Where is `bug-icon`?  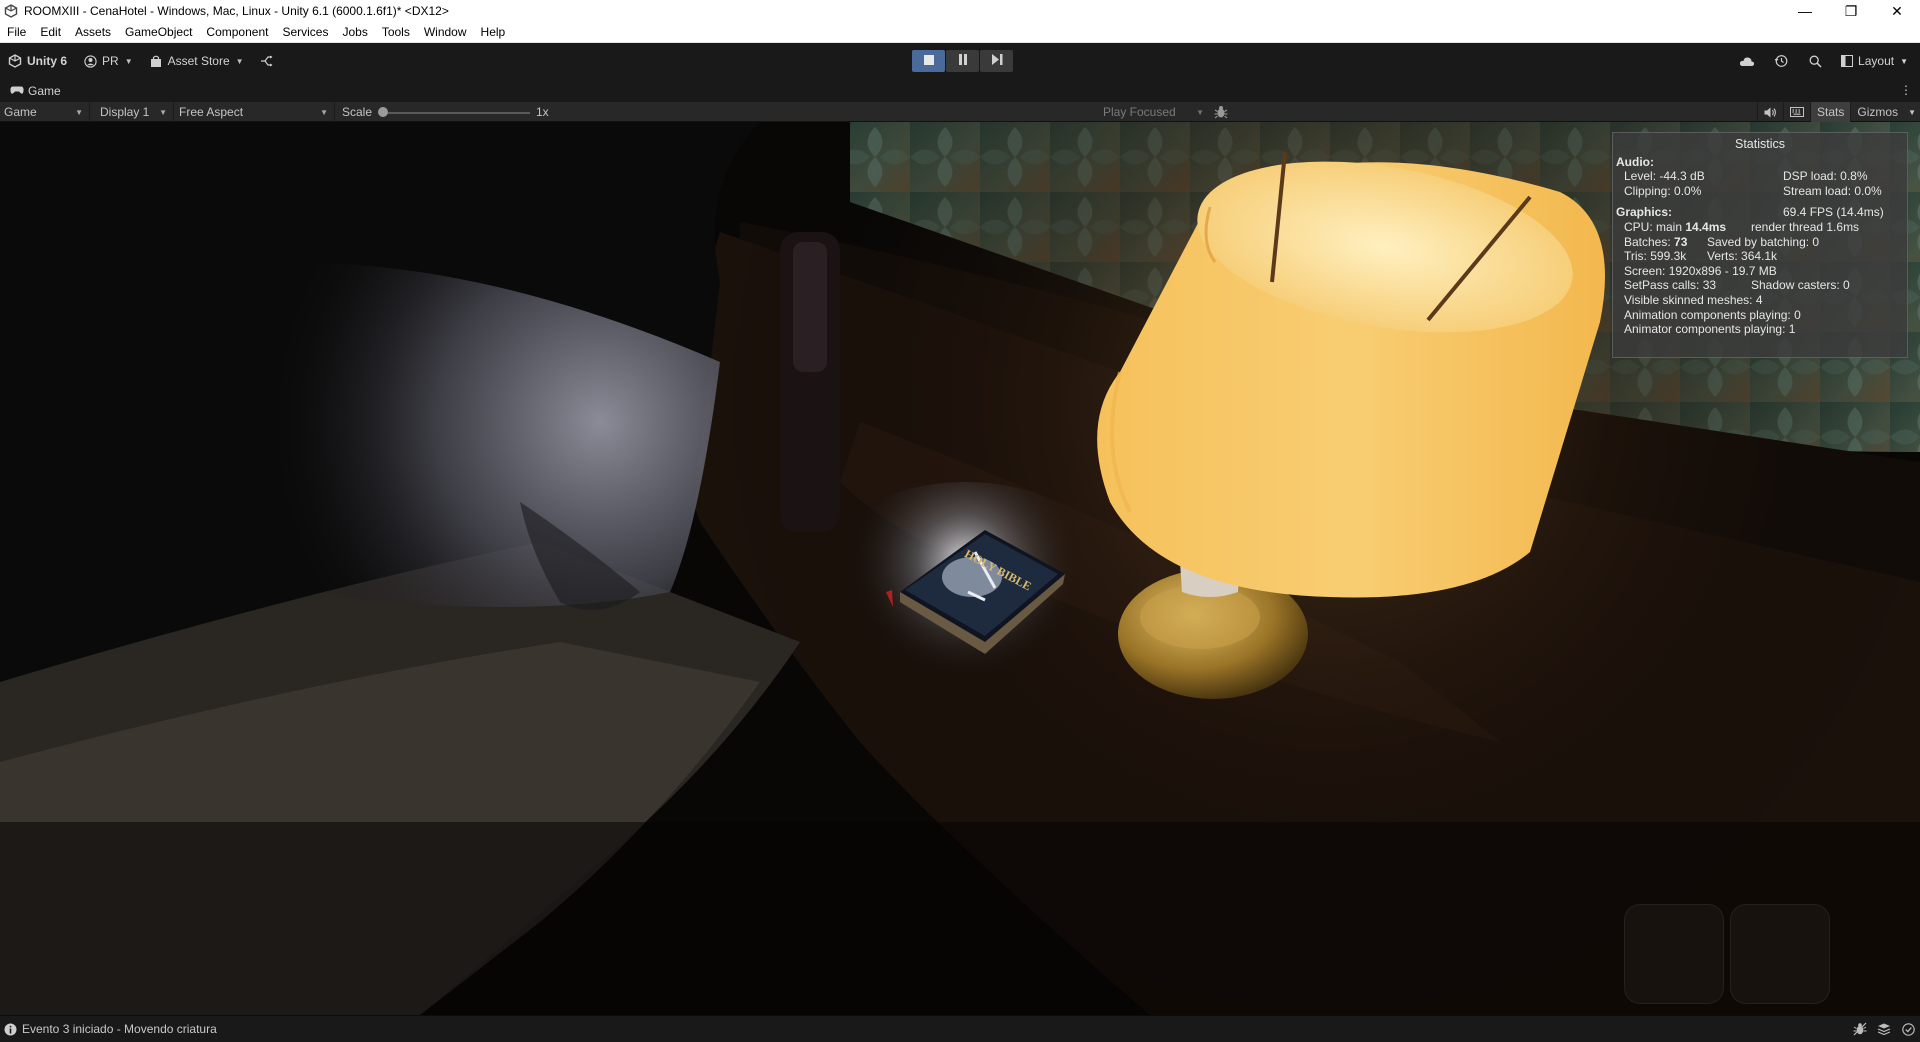
bug-icon is located at coordinates (1221, 112).